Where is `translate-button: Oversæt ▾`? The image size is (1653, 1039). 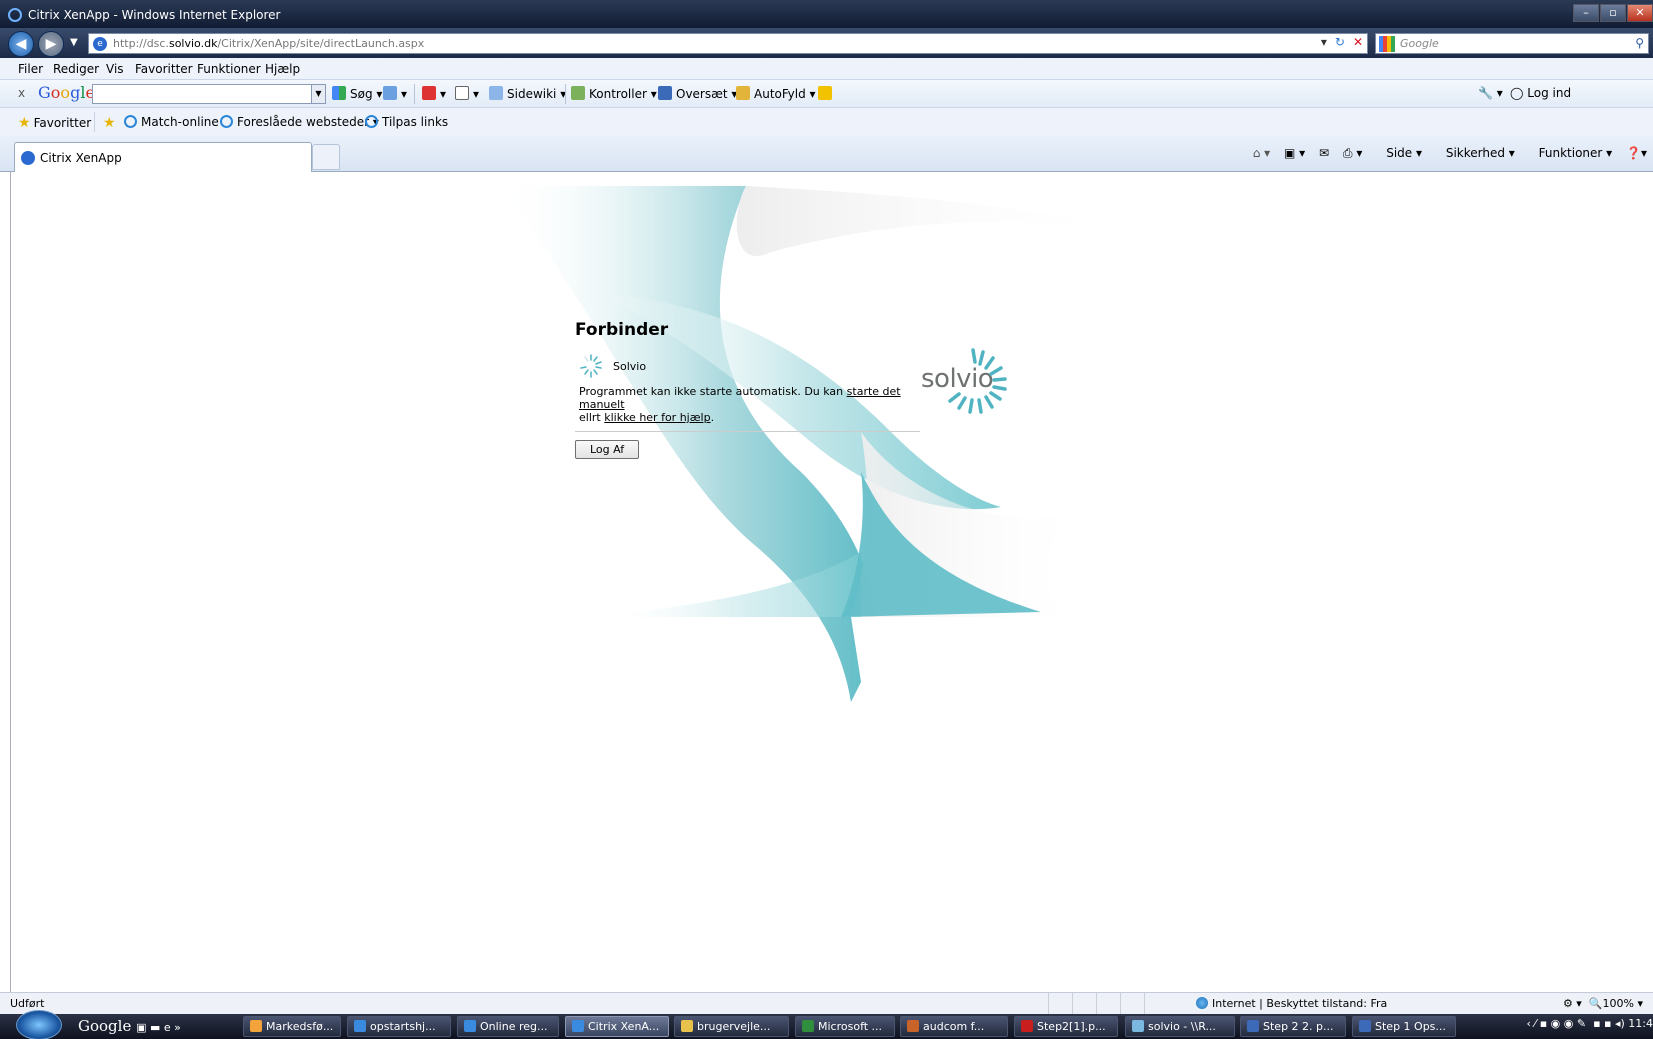 translate-button: Oversæt ▾ is located at coordinates (697, 93).